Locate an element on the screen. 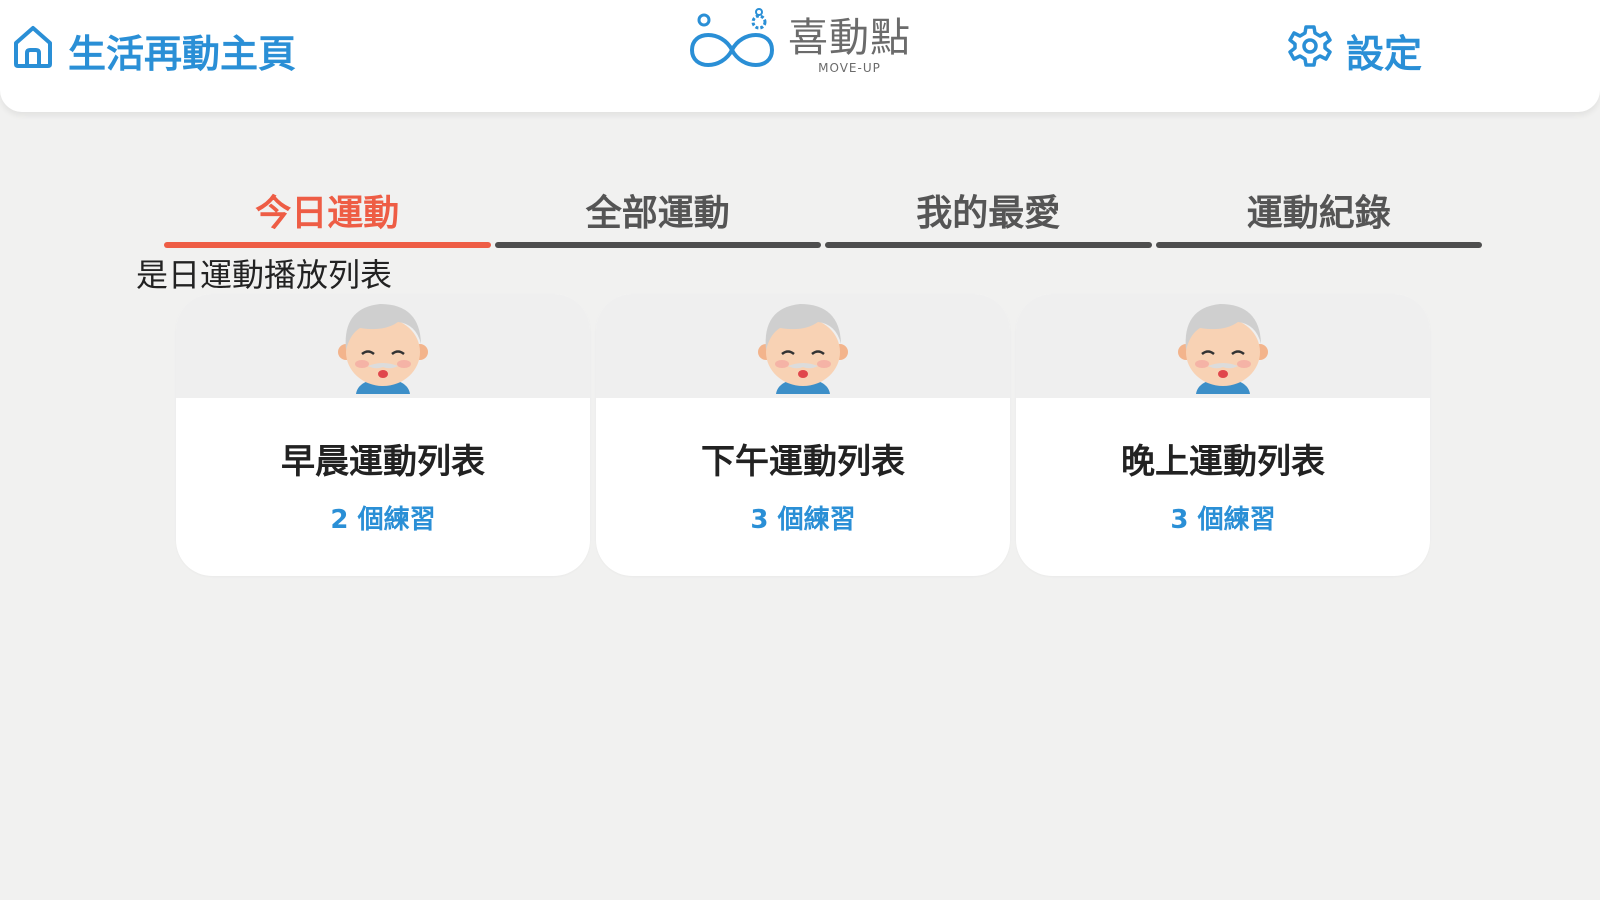 The image size is (1600, 900). logo-name: 喜動點 is located at coordinates (849, 38).